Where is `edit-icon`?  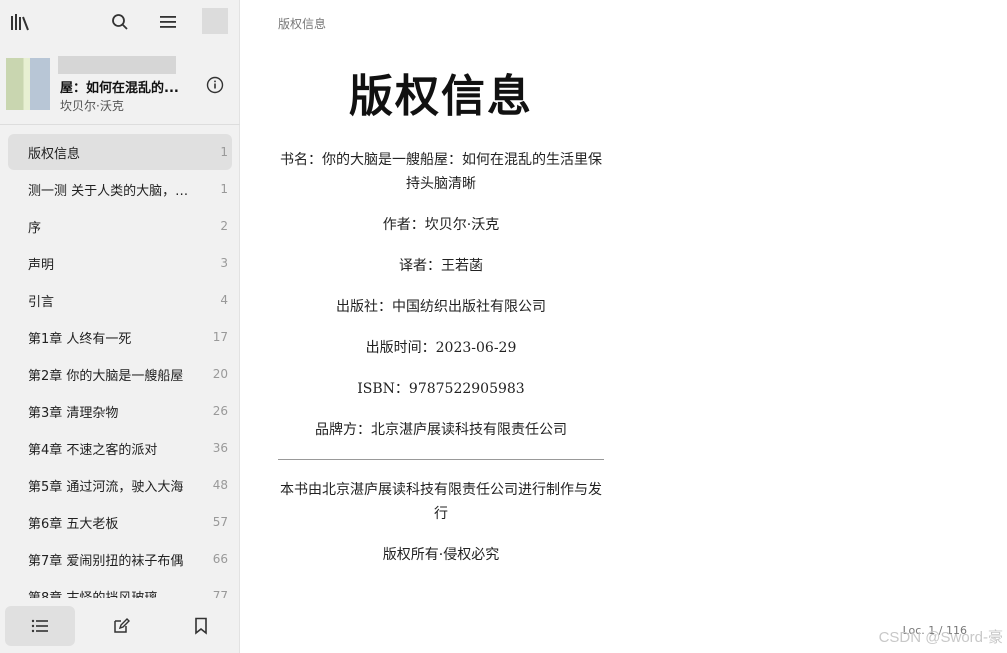 edit-icon is located at coordinates (122, 625).